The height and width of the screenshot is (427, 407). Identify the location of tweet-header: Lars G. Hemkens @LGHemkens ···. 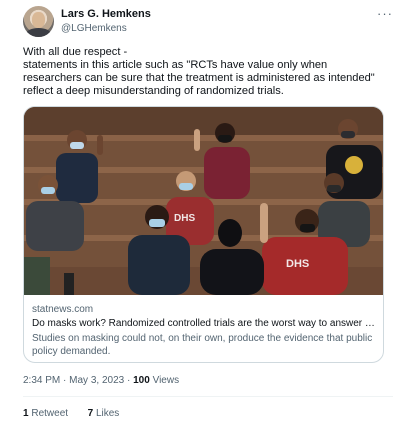
(208, 23).